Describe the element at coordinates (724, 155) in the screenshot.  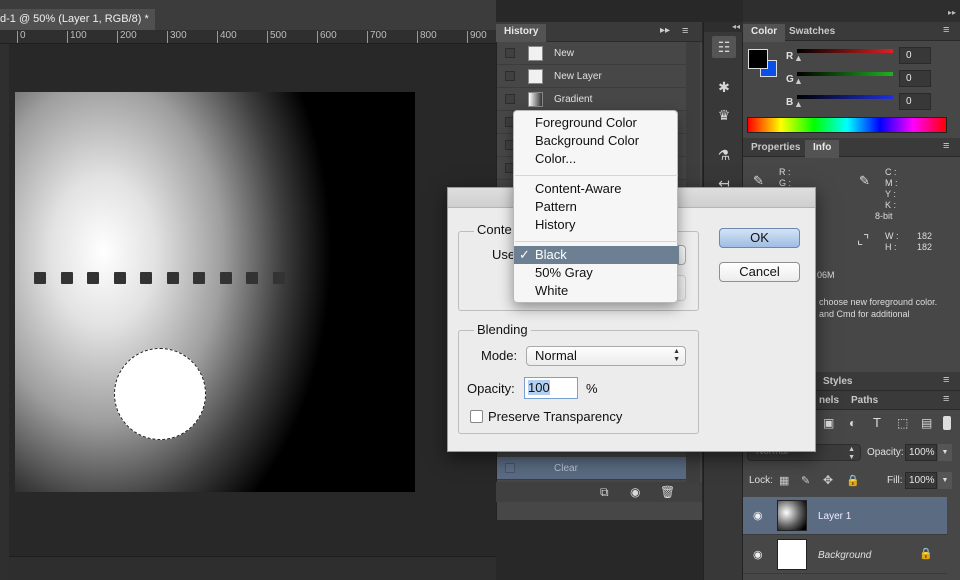
I see `clone-source-icon: ⚗` at that location.